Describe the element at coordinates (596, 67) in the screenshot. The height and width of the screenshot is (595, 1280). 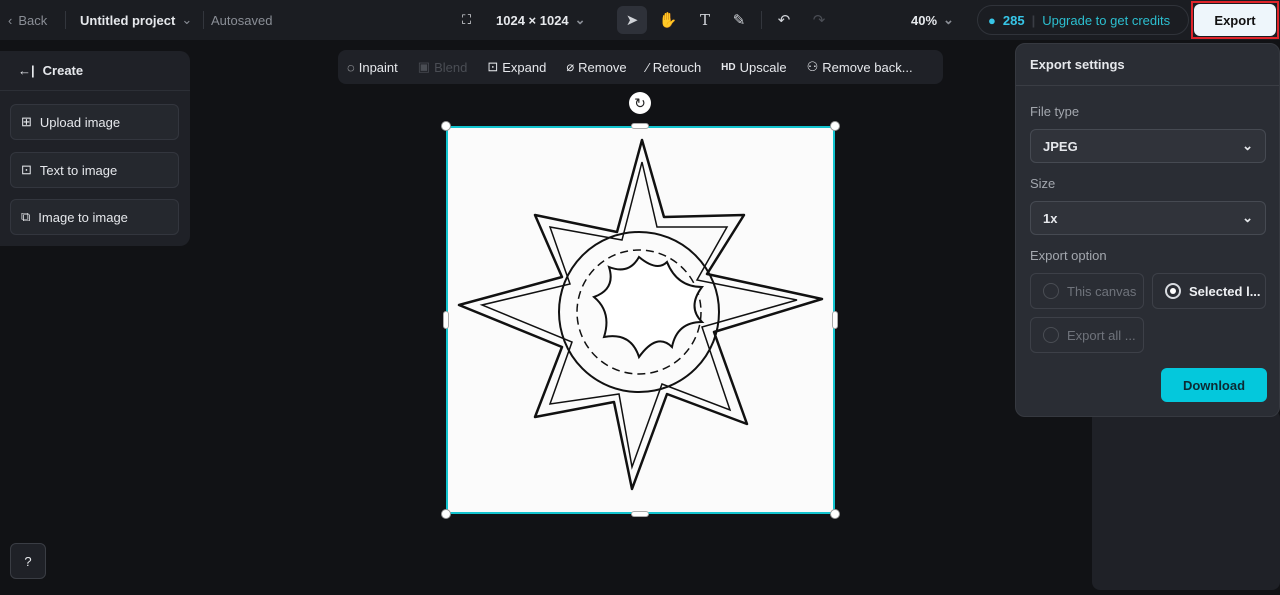
I see `remove-button: ⌀ Remove` at that location.